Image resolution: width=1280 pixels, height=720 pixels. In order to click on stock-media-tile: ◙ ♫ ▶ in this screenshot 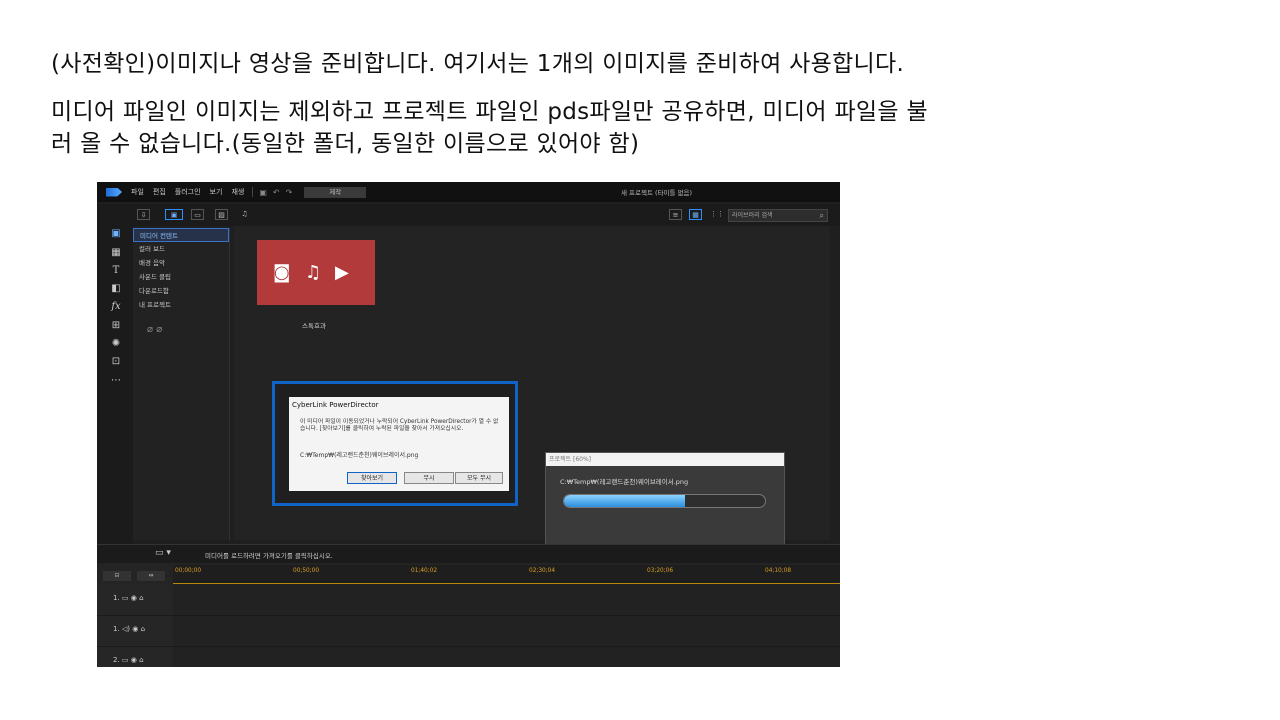, I will do `click(316, 272)`.